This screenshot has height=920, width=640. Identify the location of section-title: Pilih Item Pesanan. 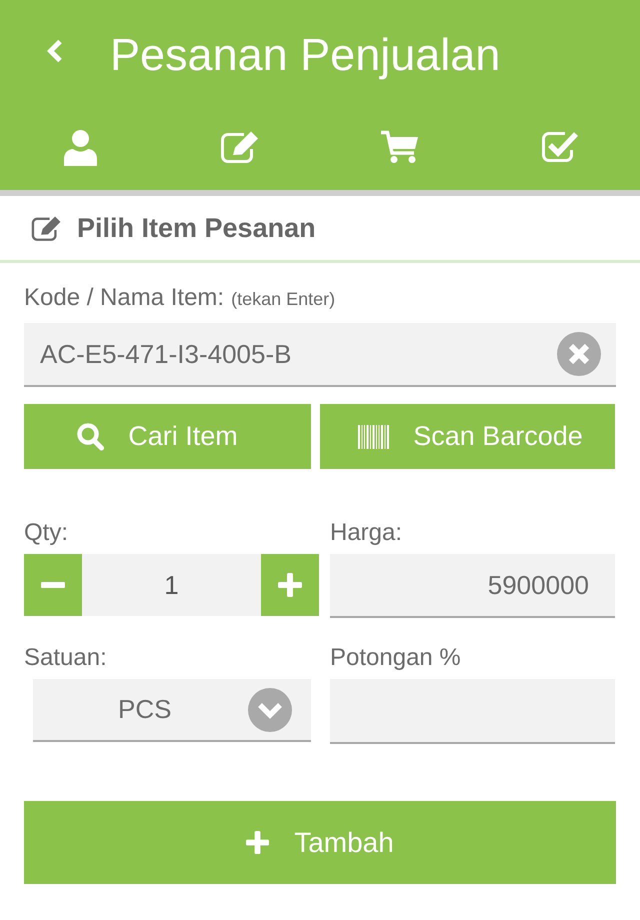
(196, 228).